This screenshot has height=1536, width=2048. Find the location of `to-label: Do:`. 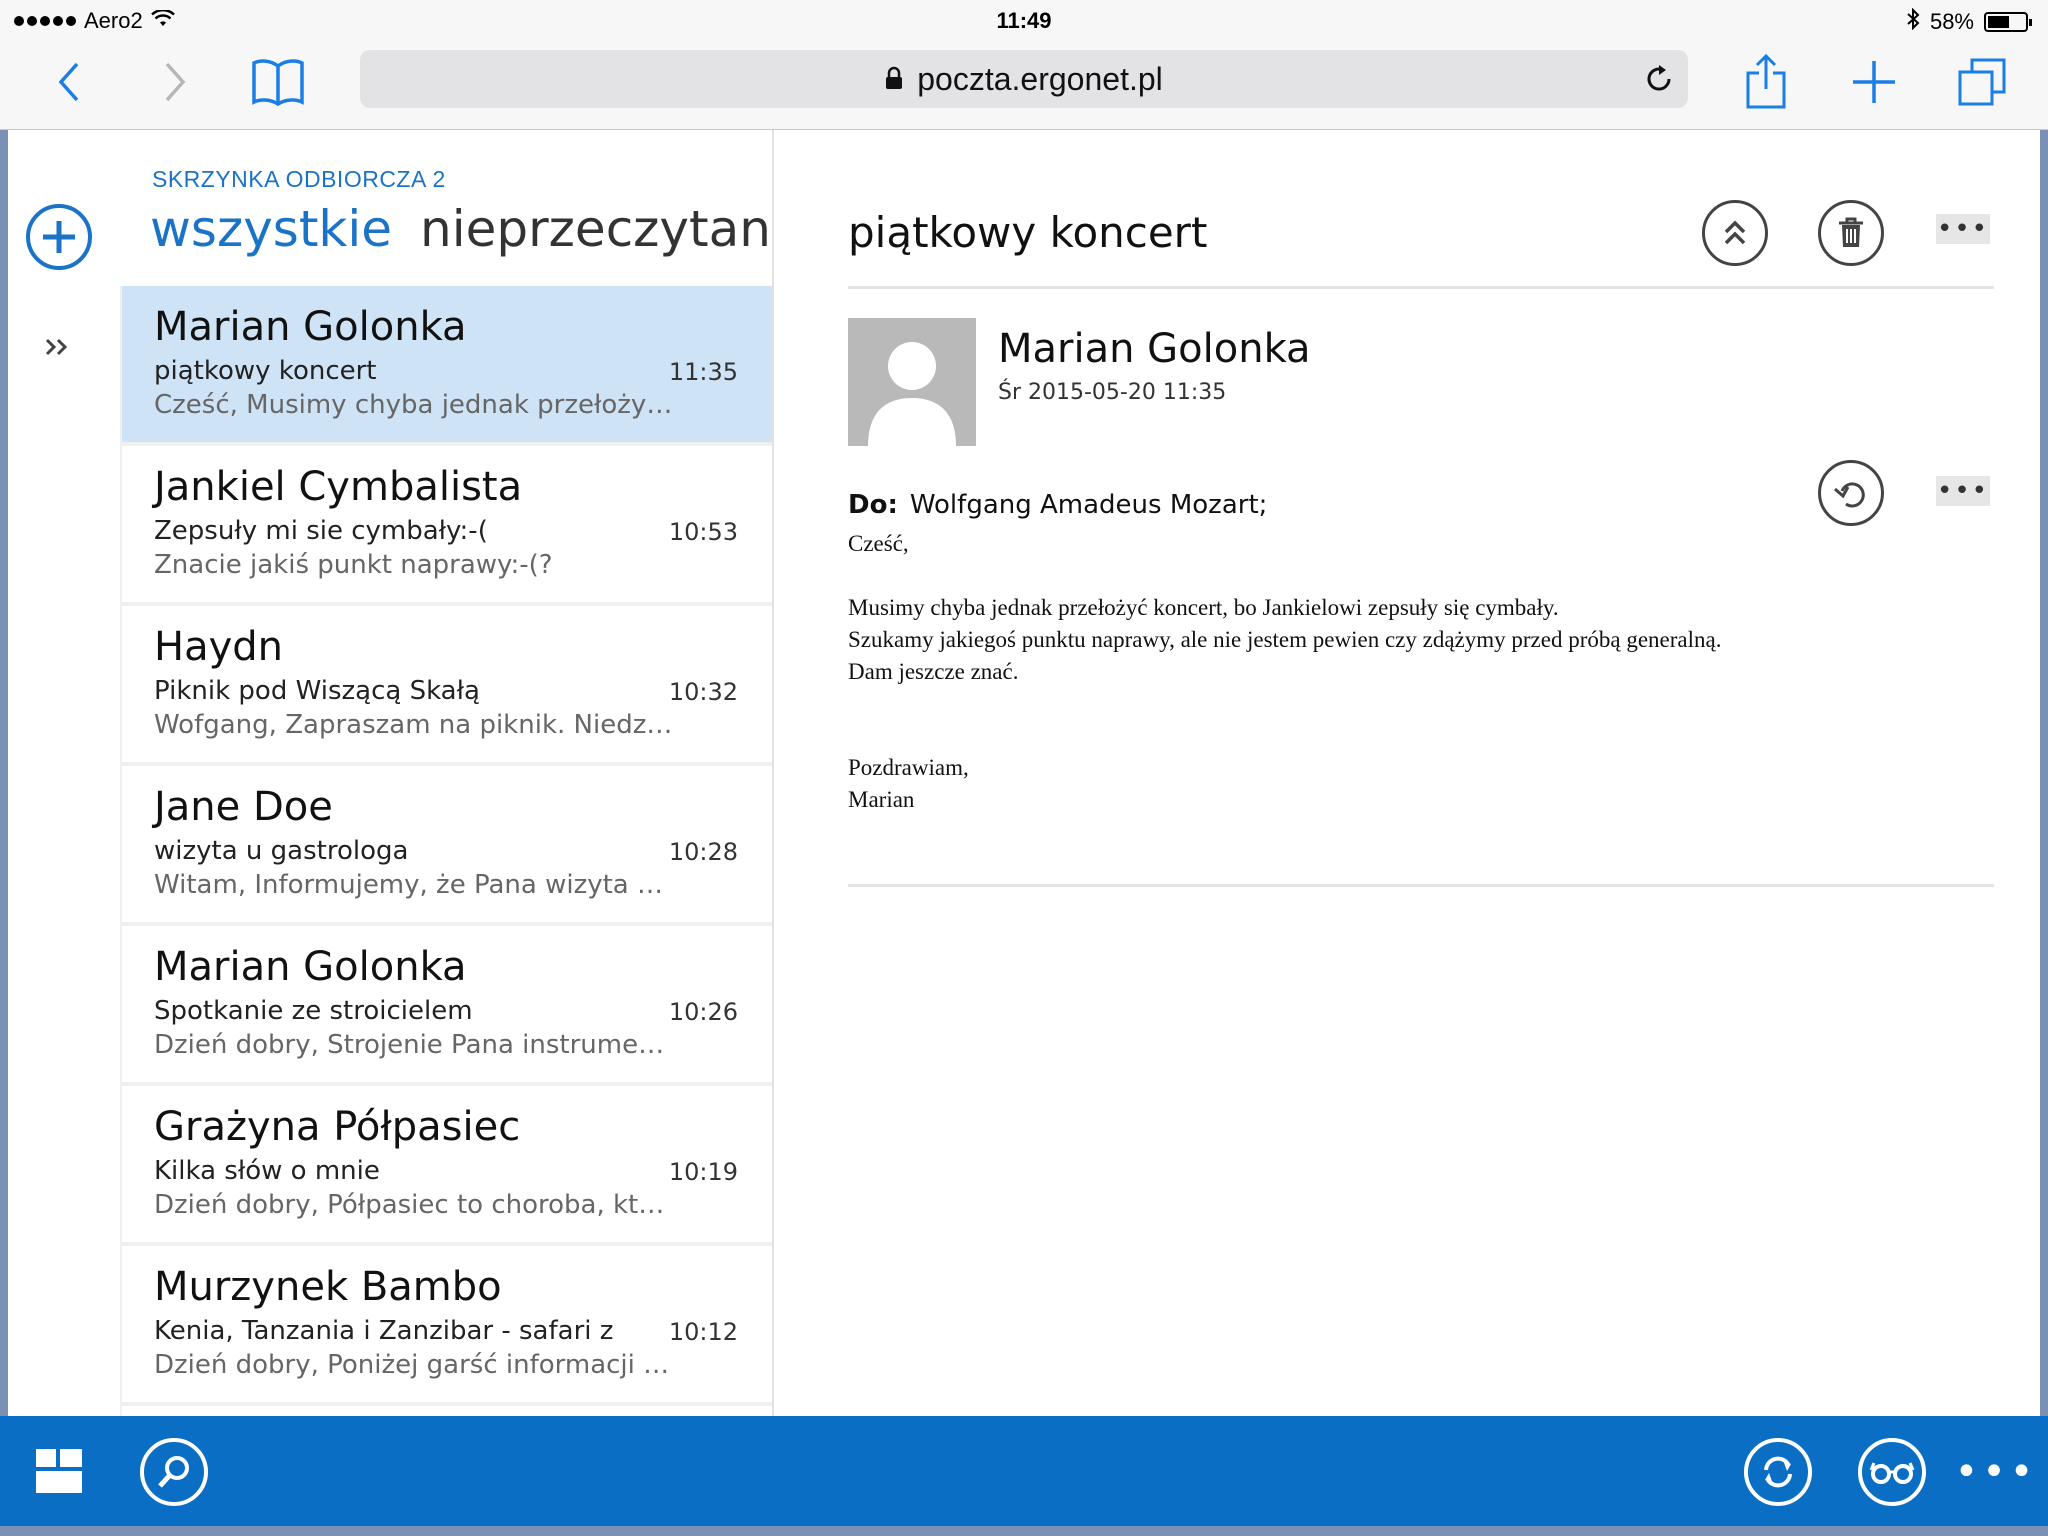

to-label: Do: is located at coordinates (873, 505).